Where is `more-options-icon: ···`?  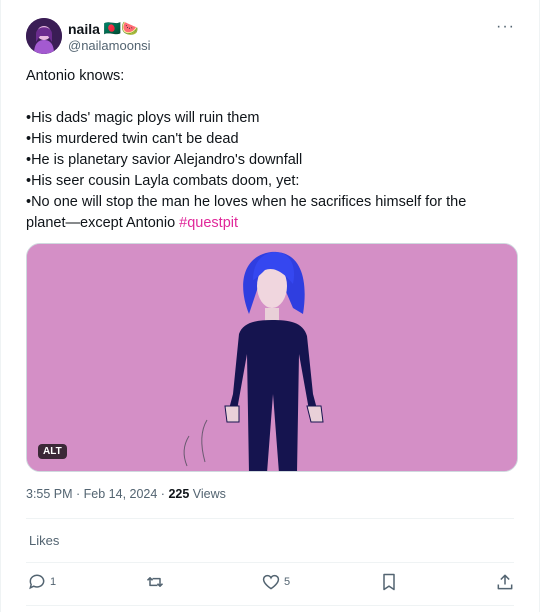
more-options-icon: ··· is located at coordinates (505, 27).